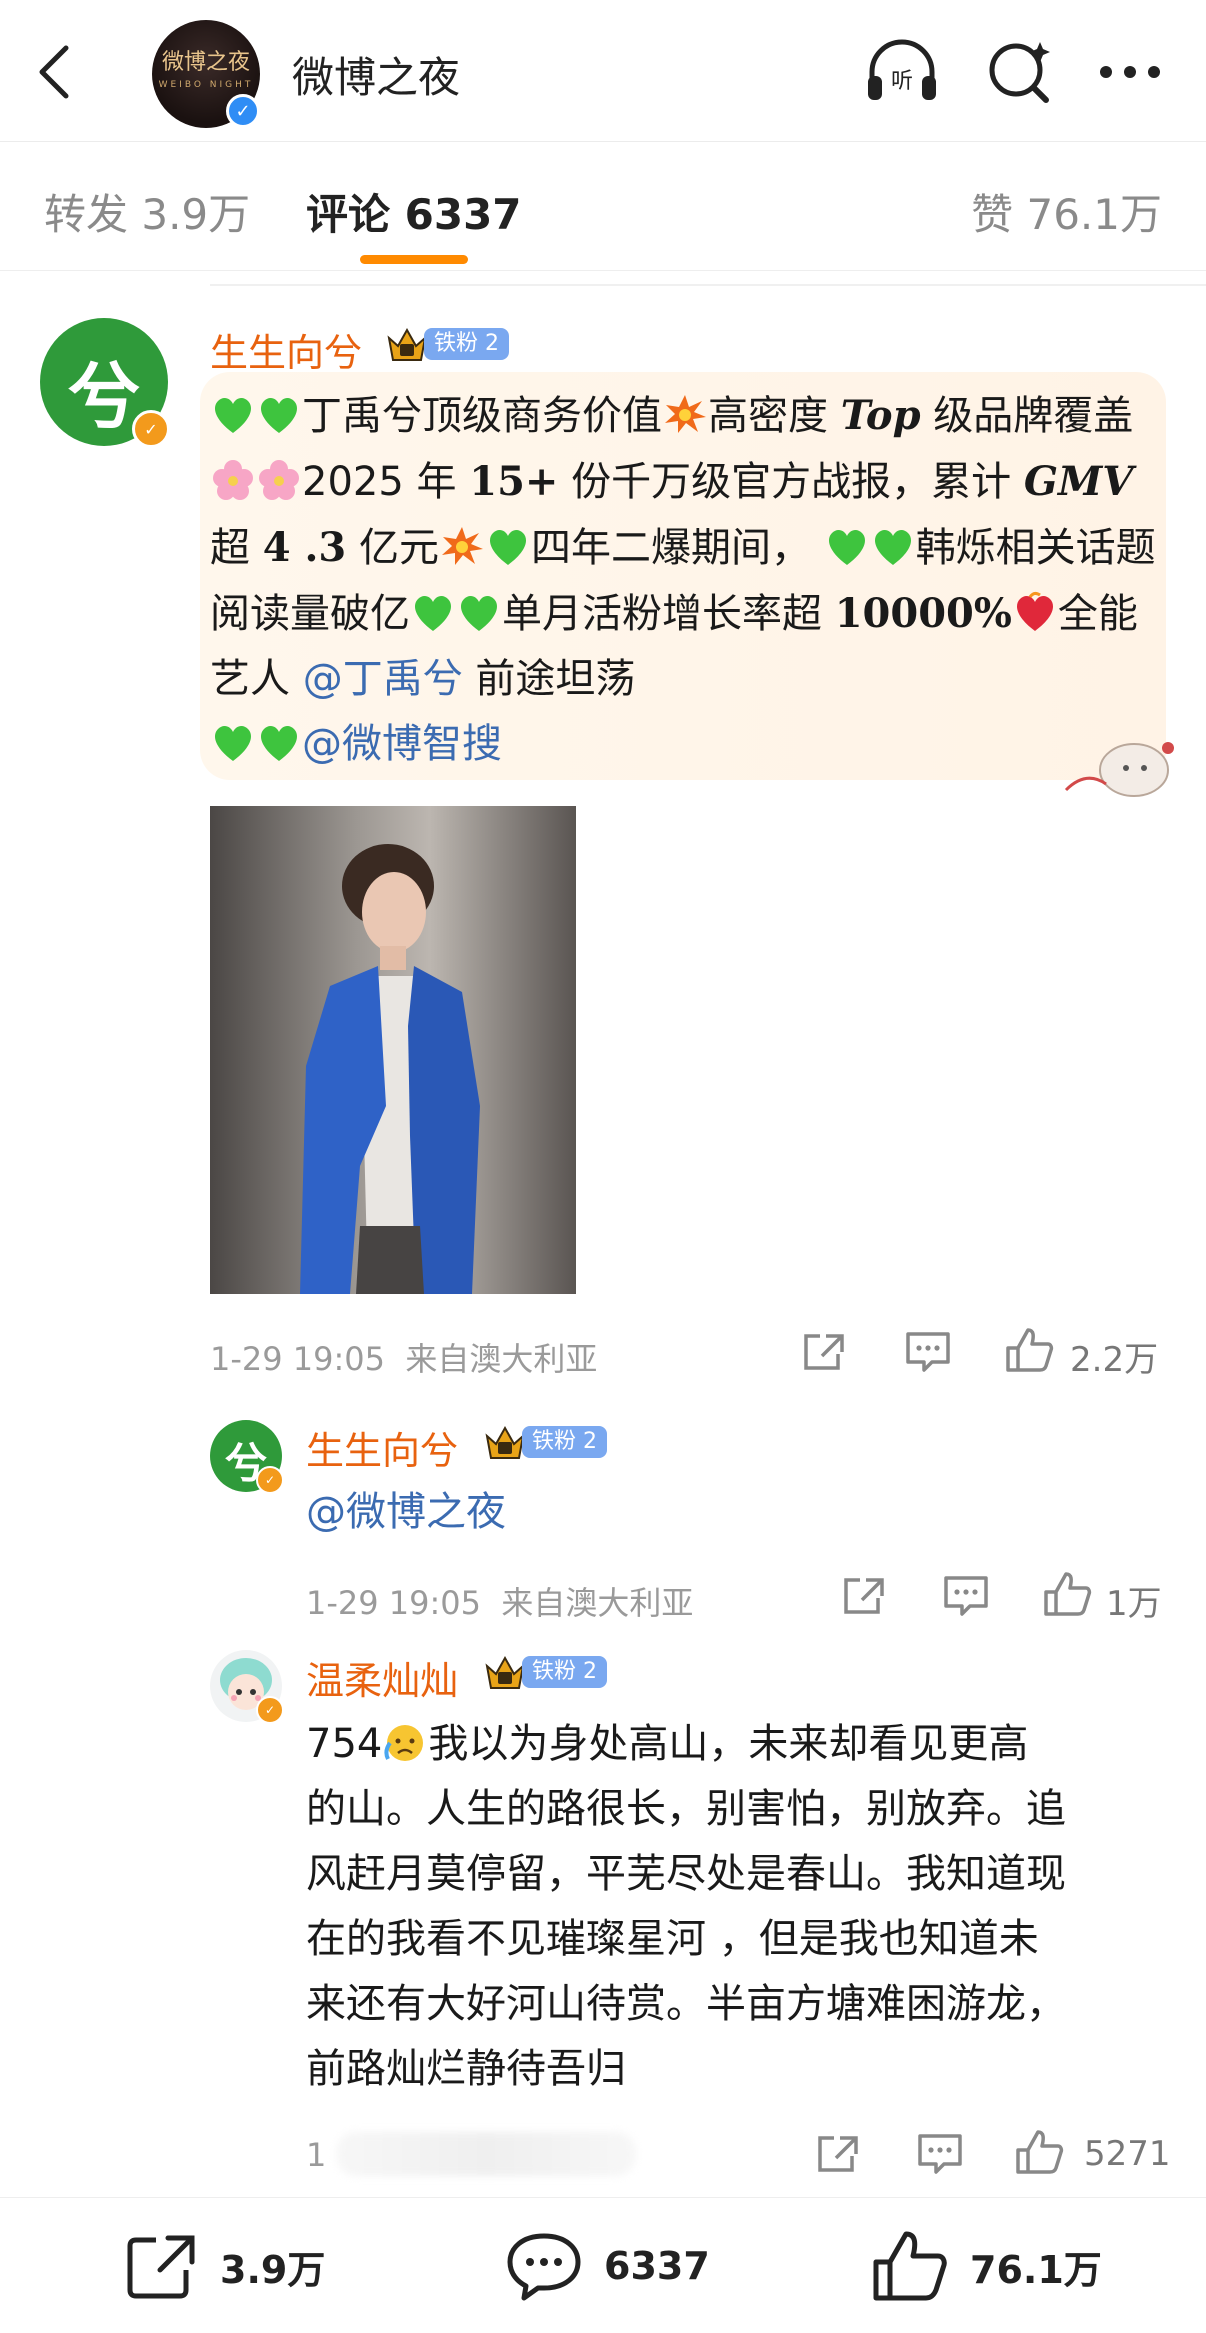 The image size is (1206, 2333). Describe the element at coordinates (382, 1677) in the screenshot. I see `commenter-name: 温柔灿灿` at that location.